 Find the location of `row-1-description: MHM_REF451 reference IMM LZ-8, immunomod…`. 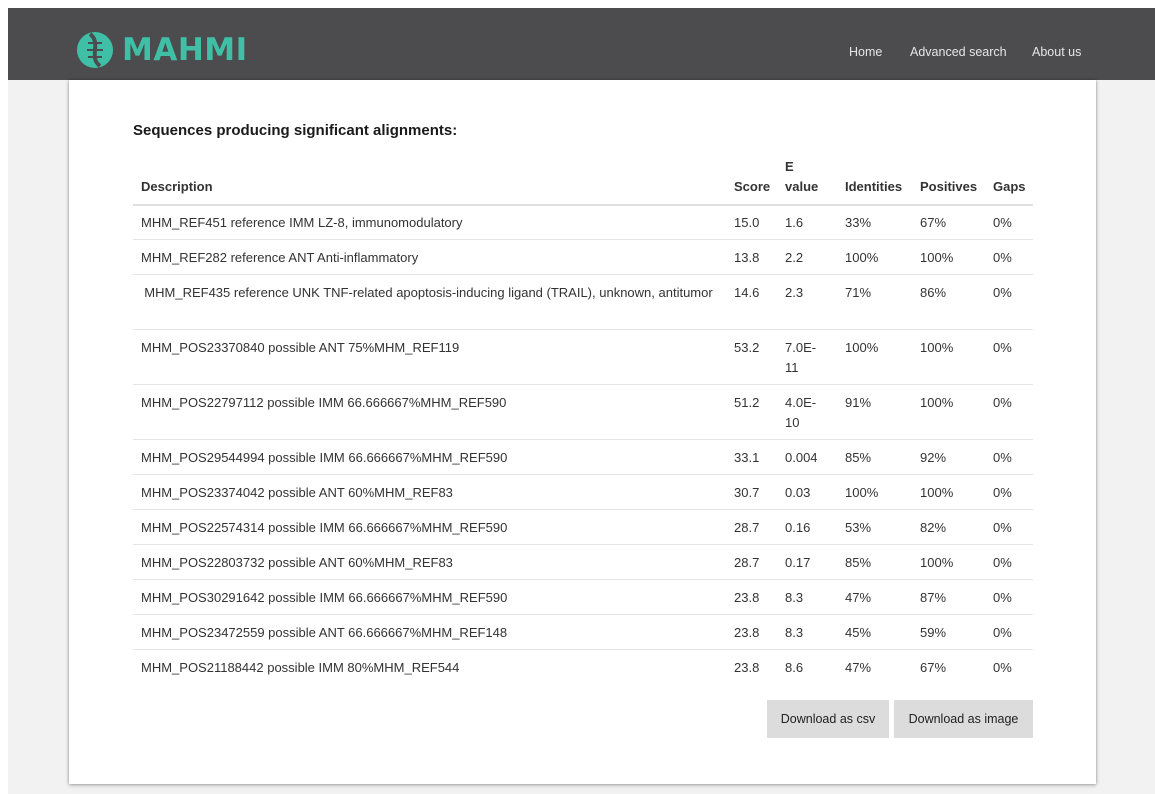

row-1-description: MHM_REF451 reference IMM LZ-8, immunomod… is located at coordinates (302, 222).